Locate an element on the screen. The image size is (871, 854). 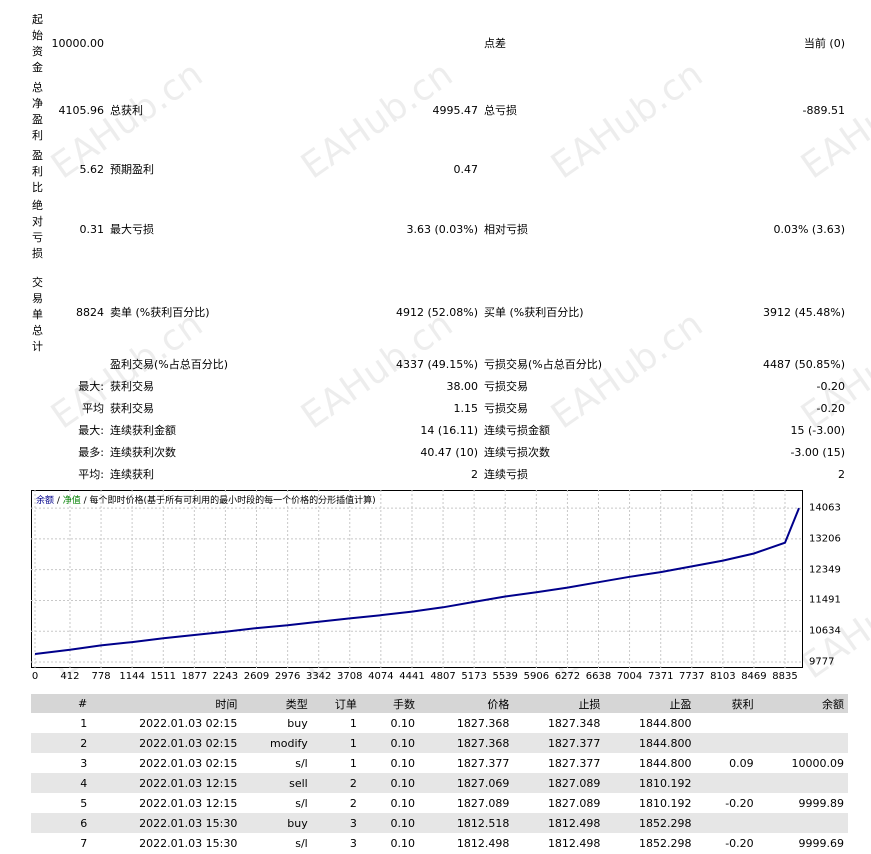
total-net-profit-value: 4105.96 is located at coordinates (81, 110).